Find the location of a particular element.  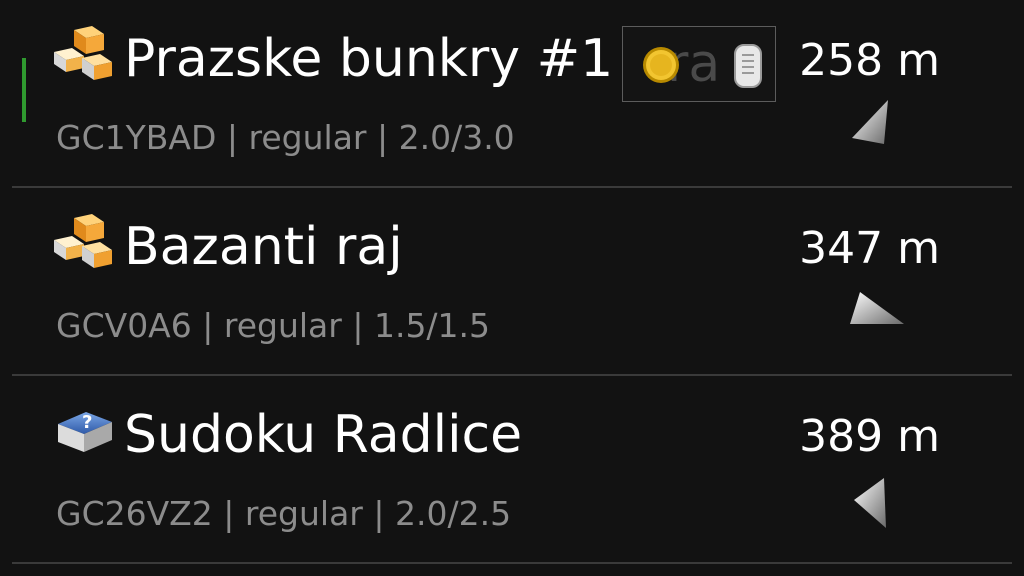

list-divider is located at coordinates (512, 563).